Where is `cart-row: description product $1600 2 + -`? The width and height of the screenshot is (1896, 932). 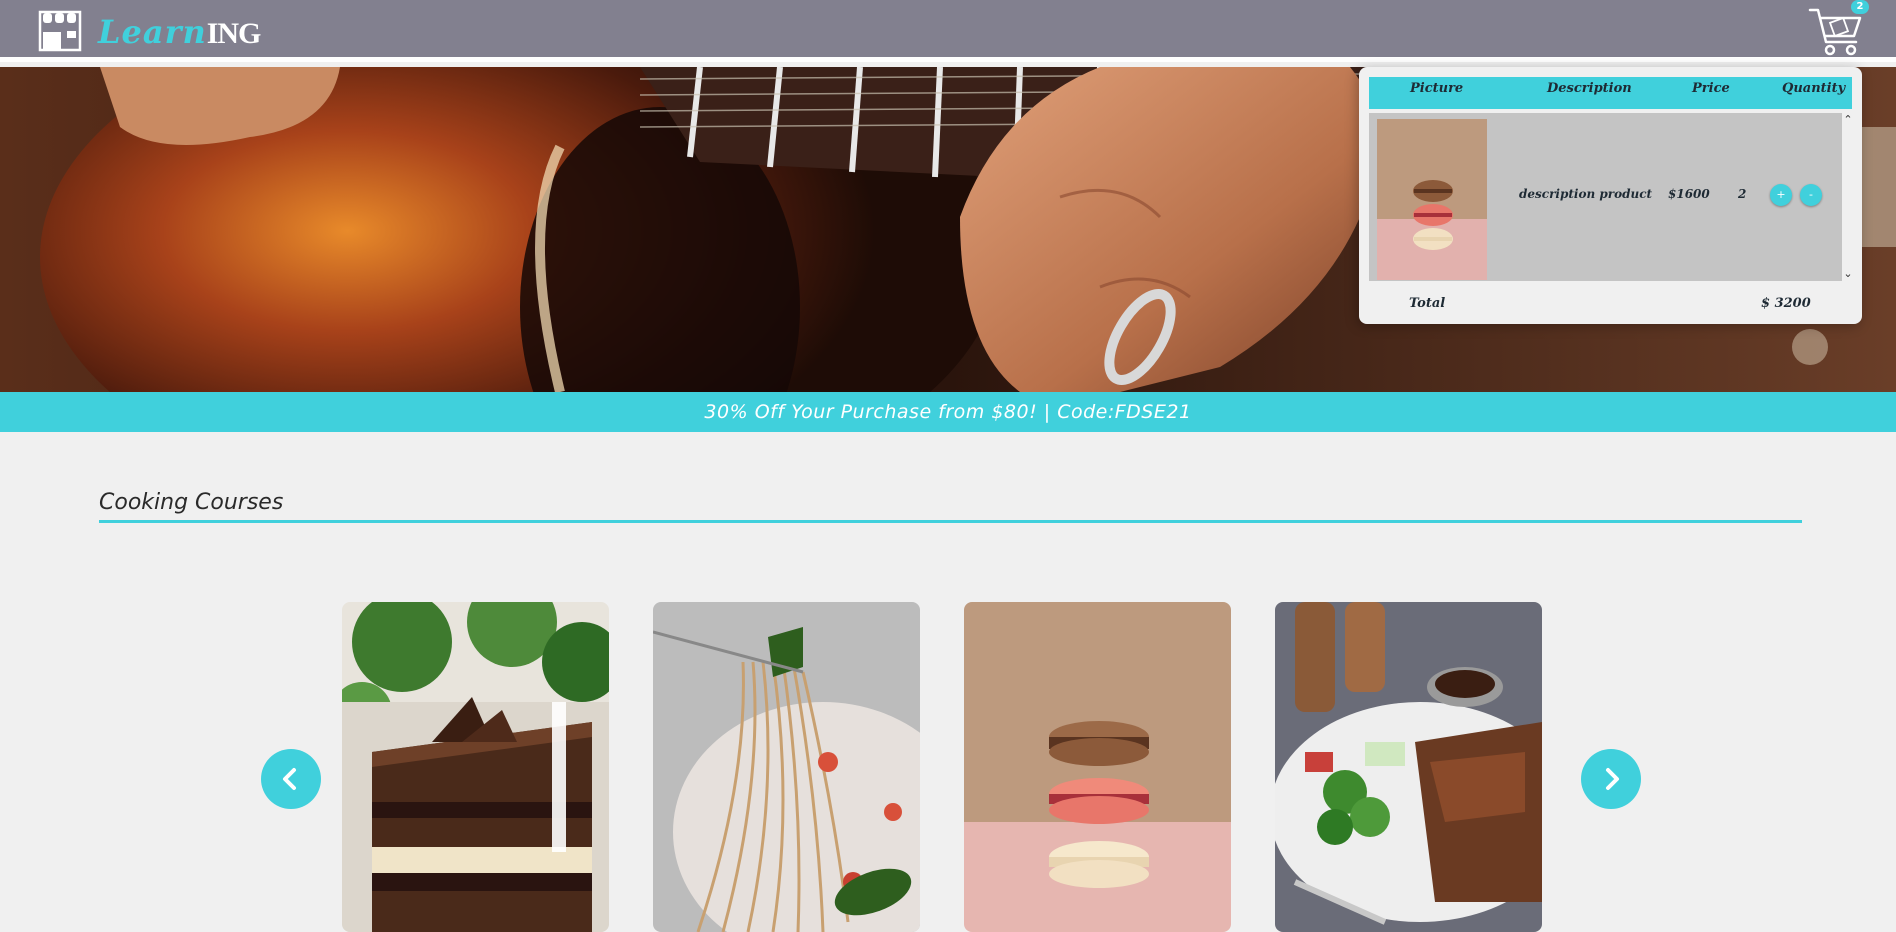
cart-row: description product $1600 2 + - is located at coordinates (1605, 197).